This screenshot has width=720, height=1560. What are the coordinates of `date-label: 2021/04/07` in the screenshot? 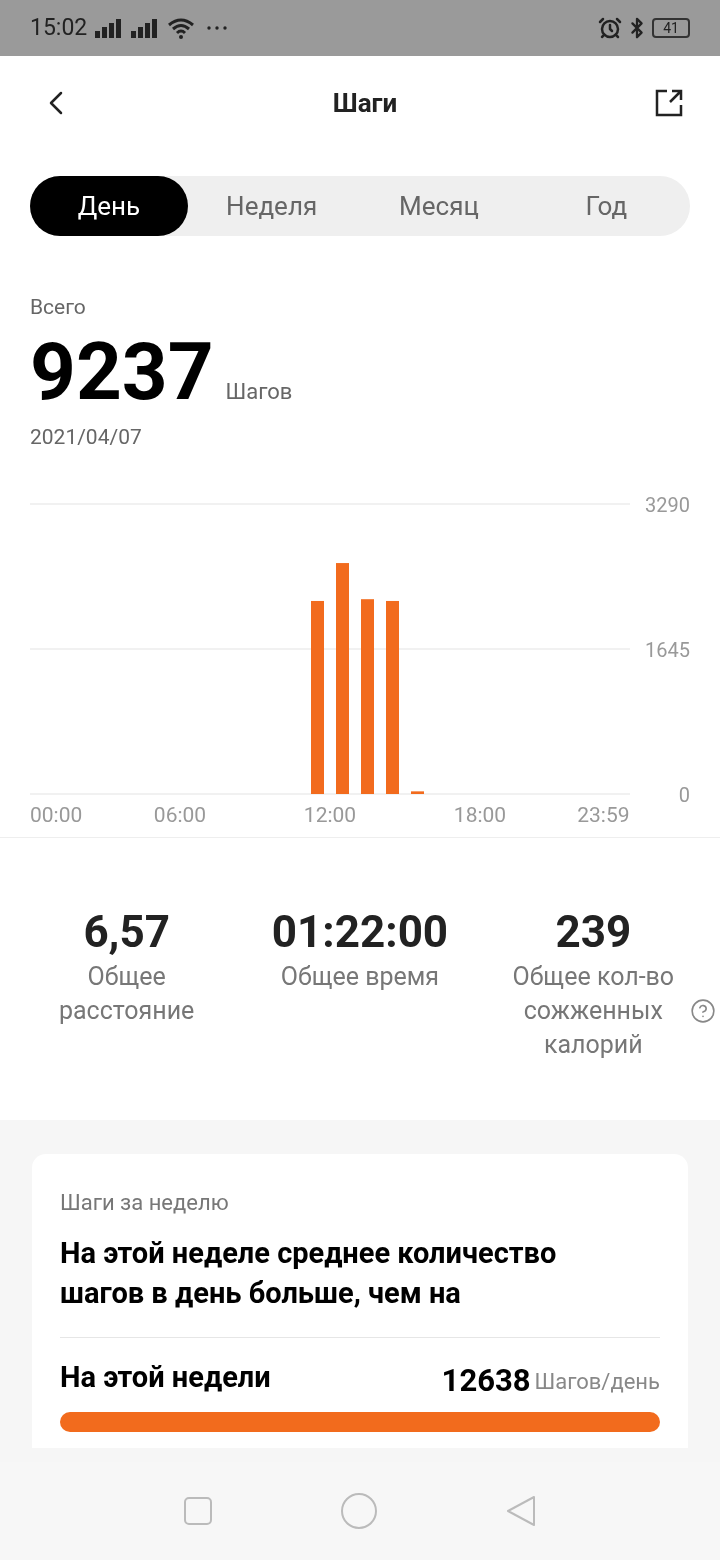 It's located at (86, 437).